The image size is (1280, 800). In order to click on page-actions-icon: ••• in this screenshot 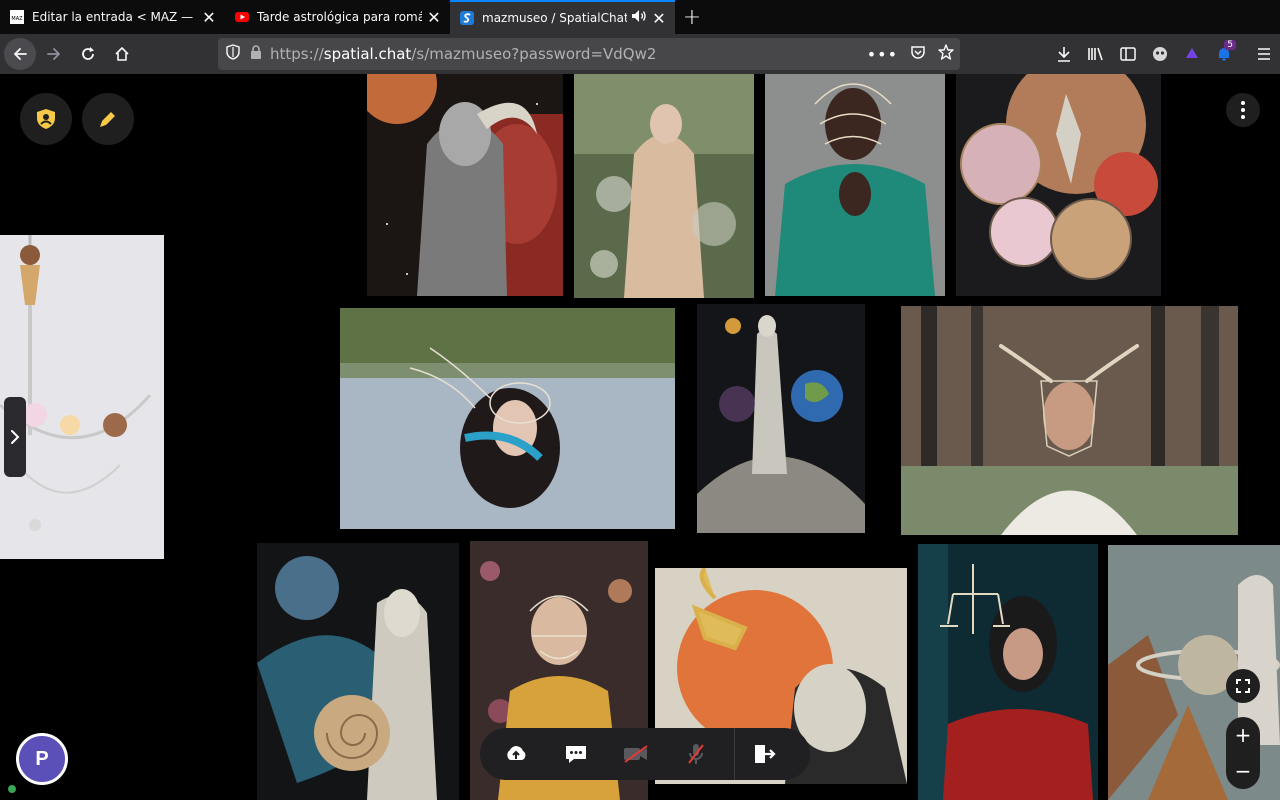, I will do `click(882, 54)`.